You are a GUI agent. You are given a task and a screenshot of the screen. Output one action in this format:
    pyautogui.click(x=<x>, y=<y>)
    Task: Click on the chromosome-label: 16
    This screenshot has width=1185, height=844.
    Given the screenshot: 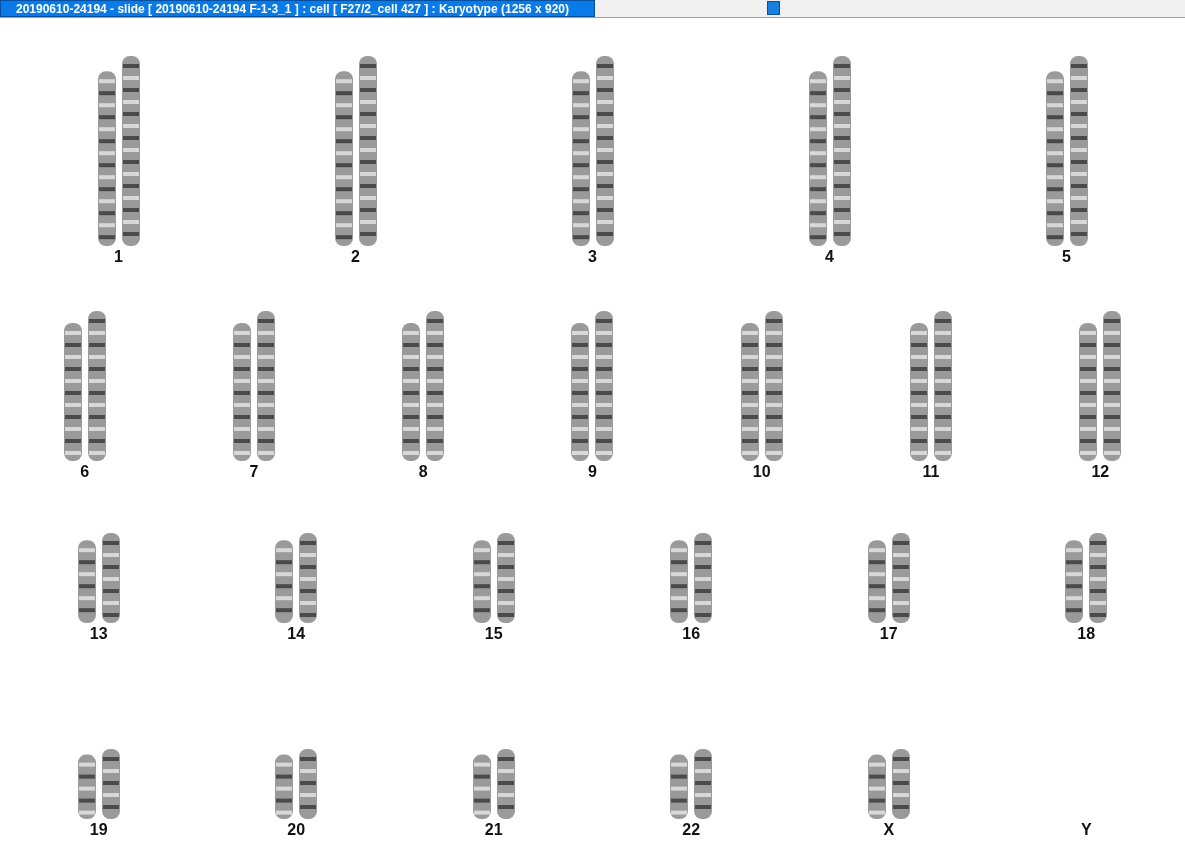 What is the action you would take?
    pyautogui.click(x=691, y=634)
    